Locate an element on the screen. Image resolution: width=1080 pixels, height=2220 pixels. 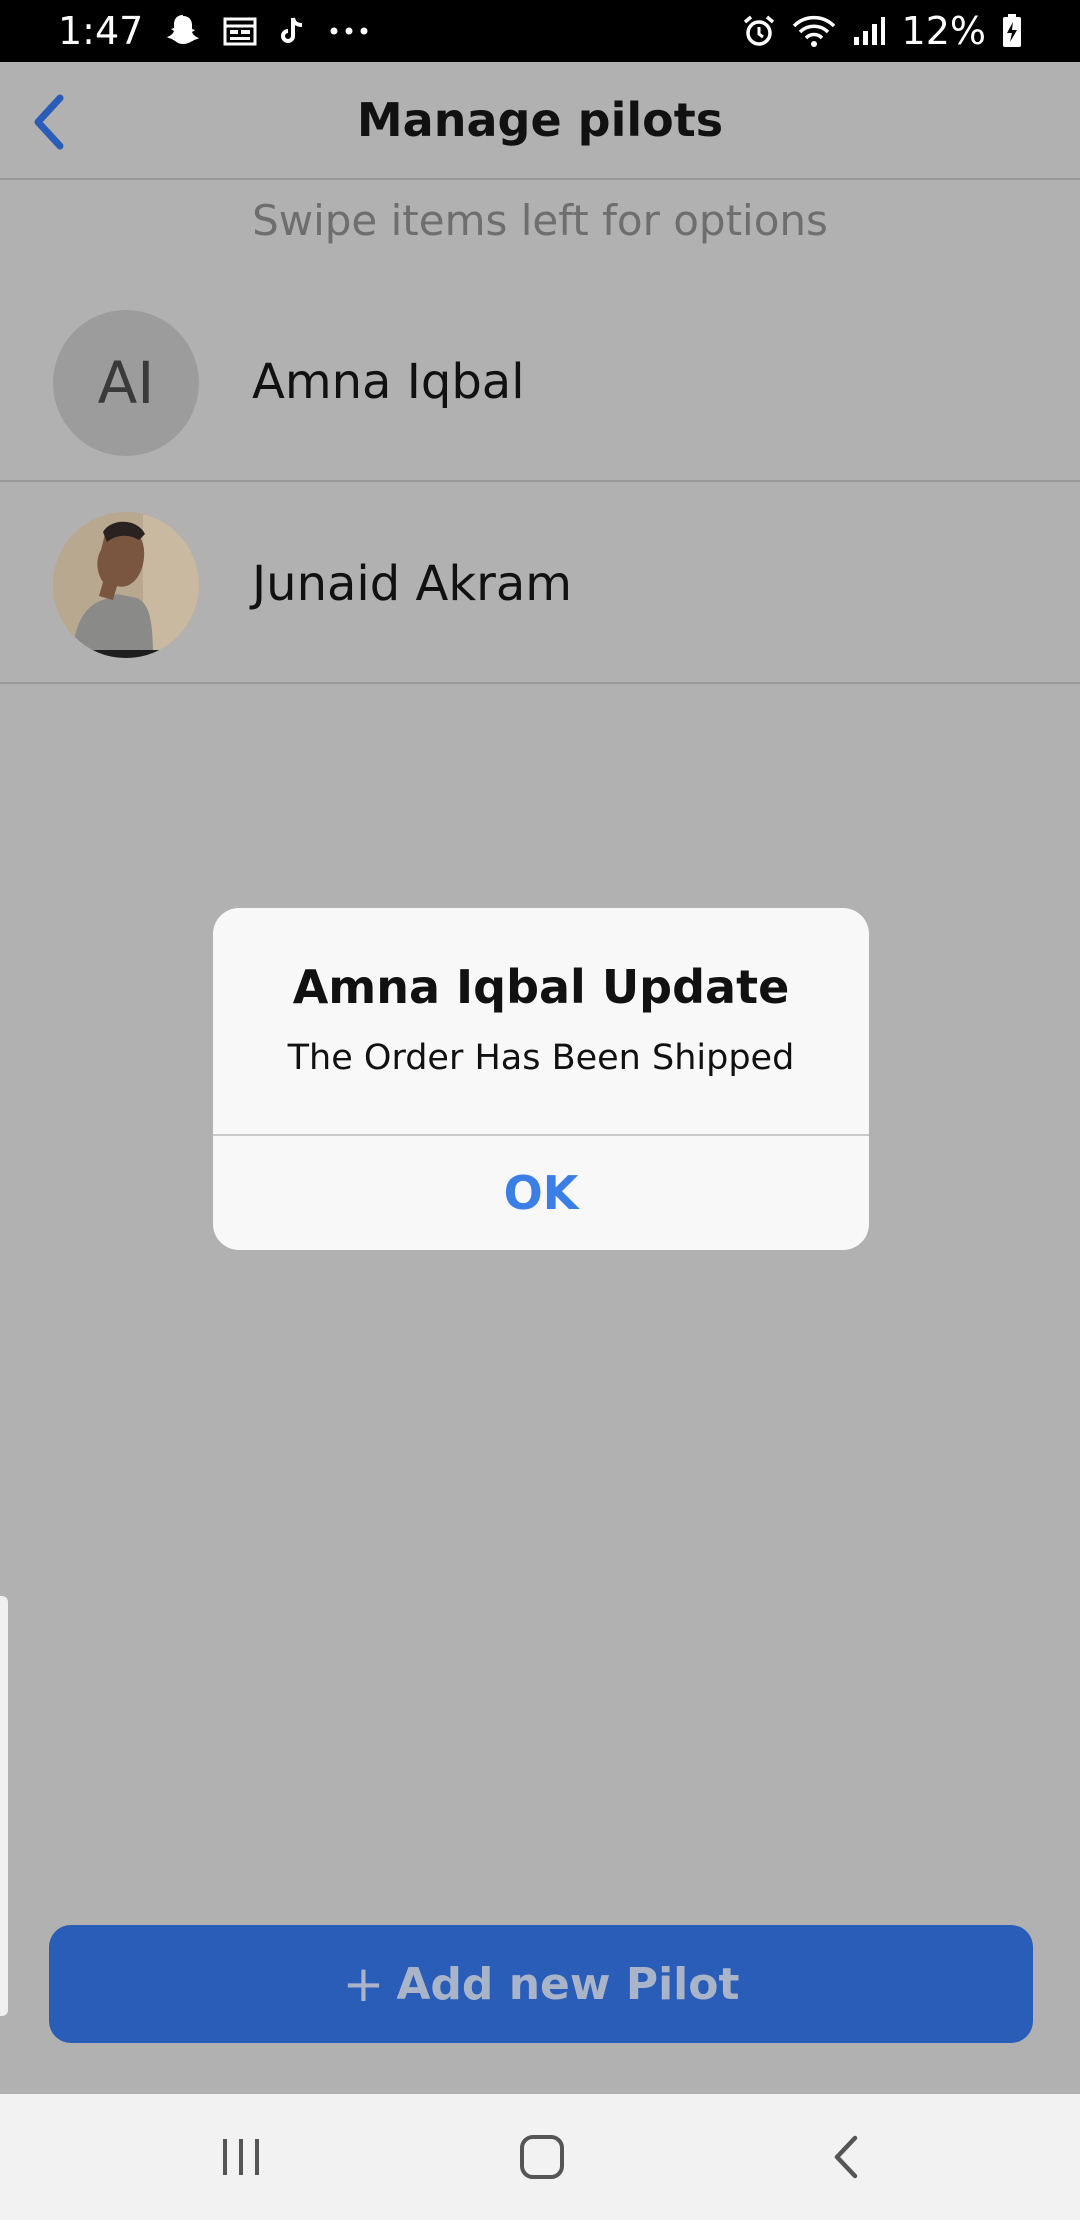
page-title: Manage pilots is located at coordinates (540, 120).